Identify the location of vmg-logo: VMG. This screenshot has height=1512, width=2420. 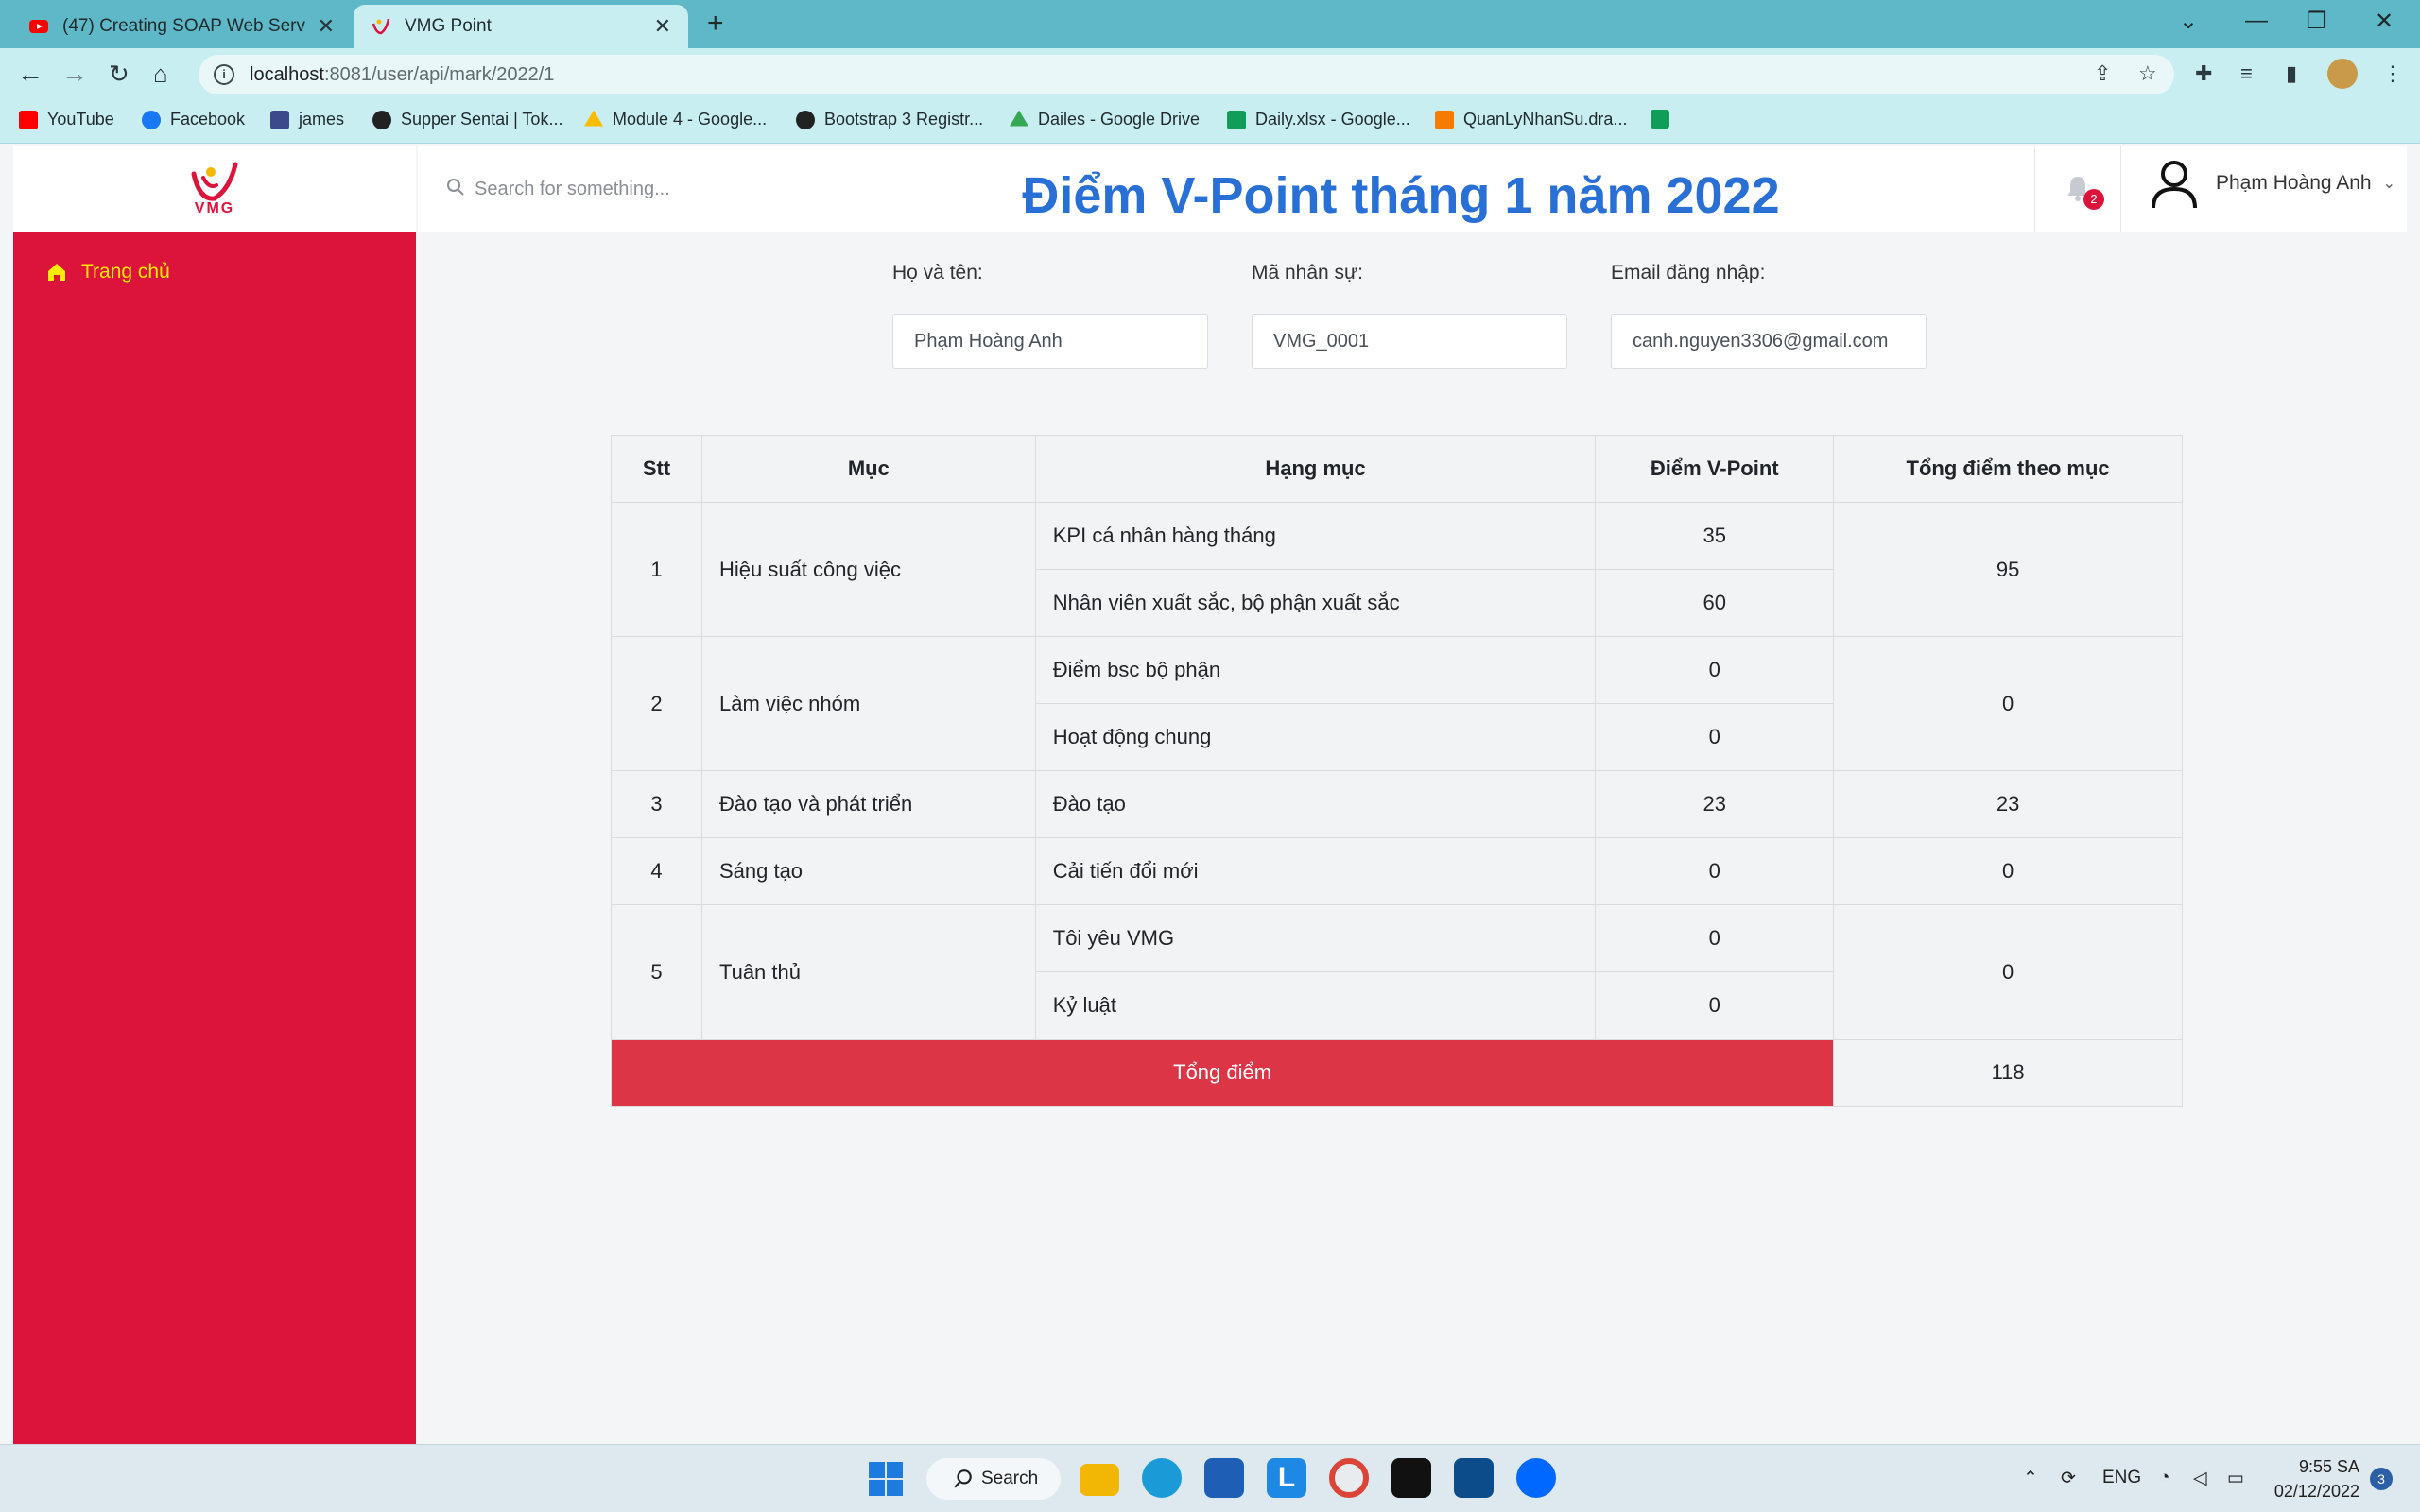
(214, 189).